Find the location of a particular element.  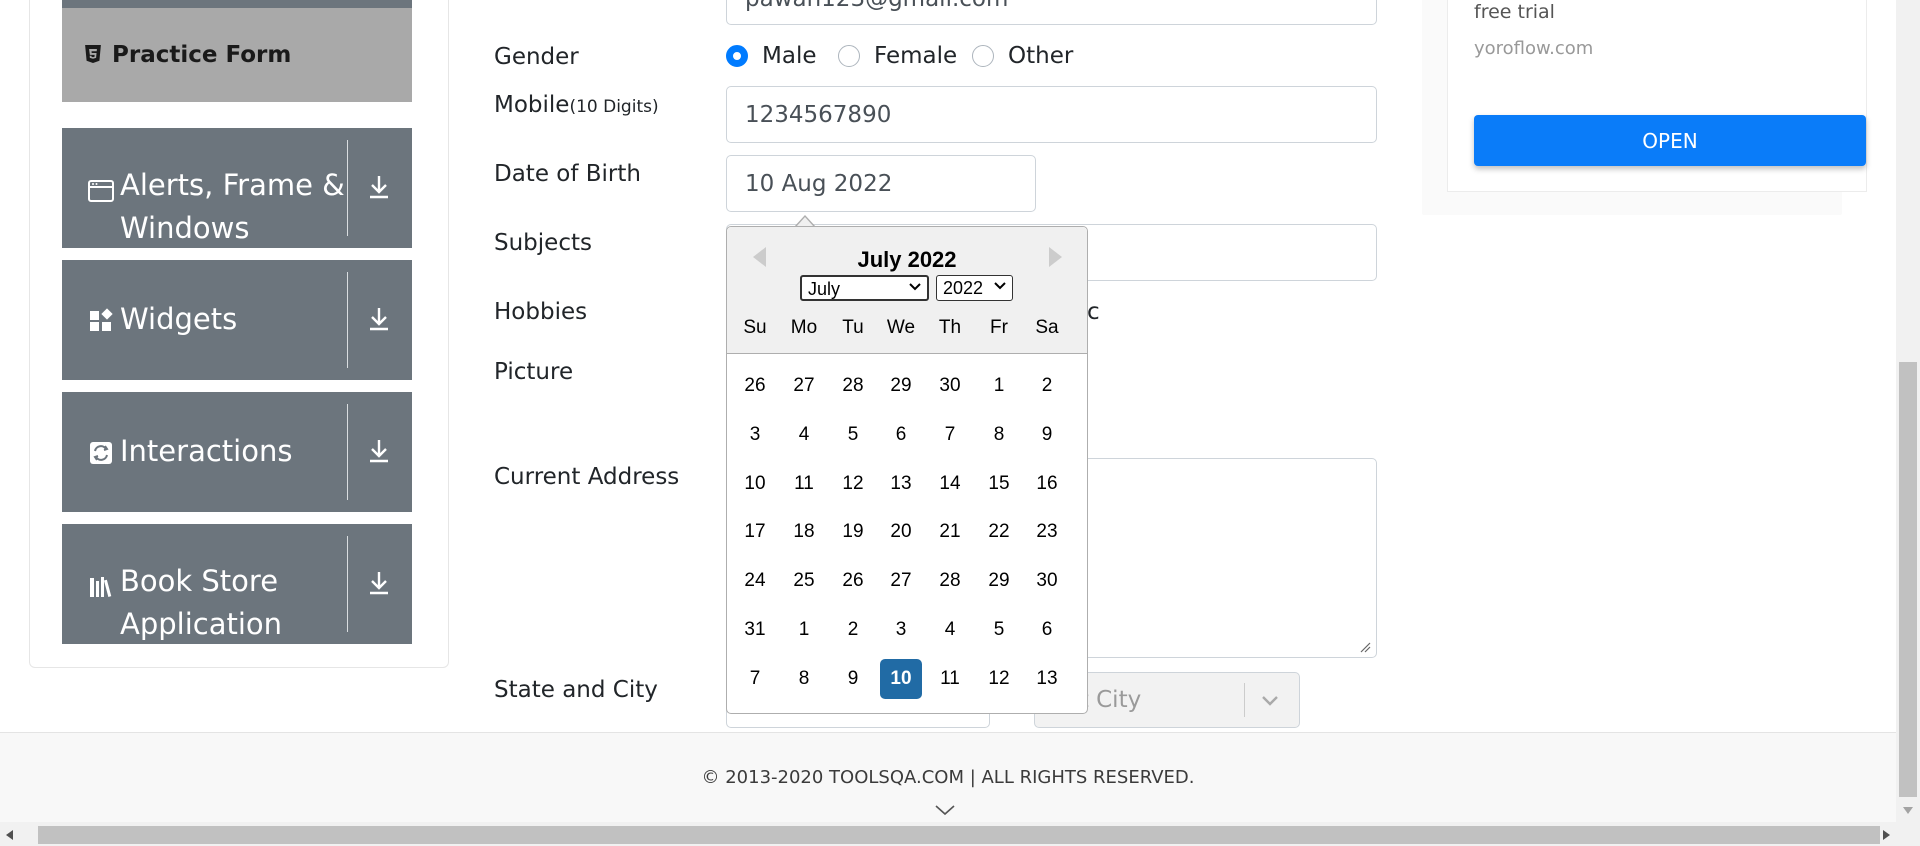

calendar-day: 15 is located at coordinates (999, 484).